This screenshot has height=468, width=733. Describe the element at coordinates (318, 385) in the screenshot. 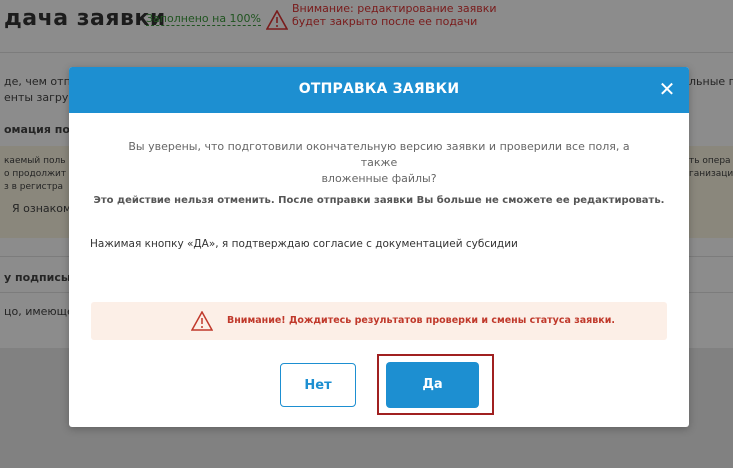

I see `no-button: Нет` at that location.